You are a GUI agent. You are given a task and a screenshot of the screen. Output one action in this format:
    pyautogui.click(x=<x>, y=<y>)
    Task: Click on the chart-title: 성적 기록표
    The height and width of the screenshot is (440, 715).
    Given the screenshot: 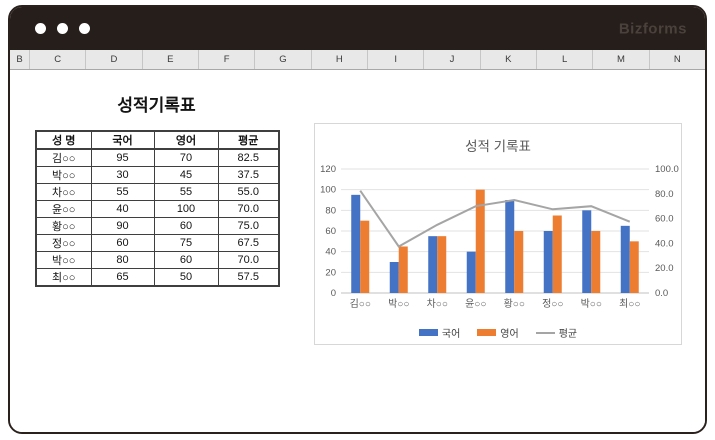 What is the action you would take?
    pyautogui.click(x=498, y=146)
    